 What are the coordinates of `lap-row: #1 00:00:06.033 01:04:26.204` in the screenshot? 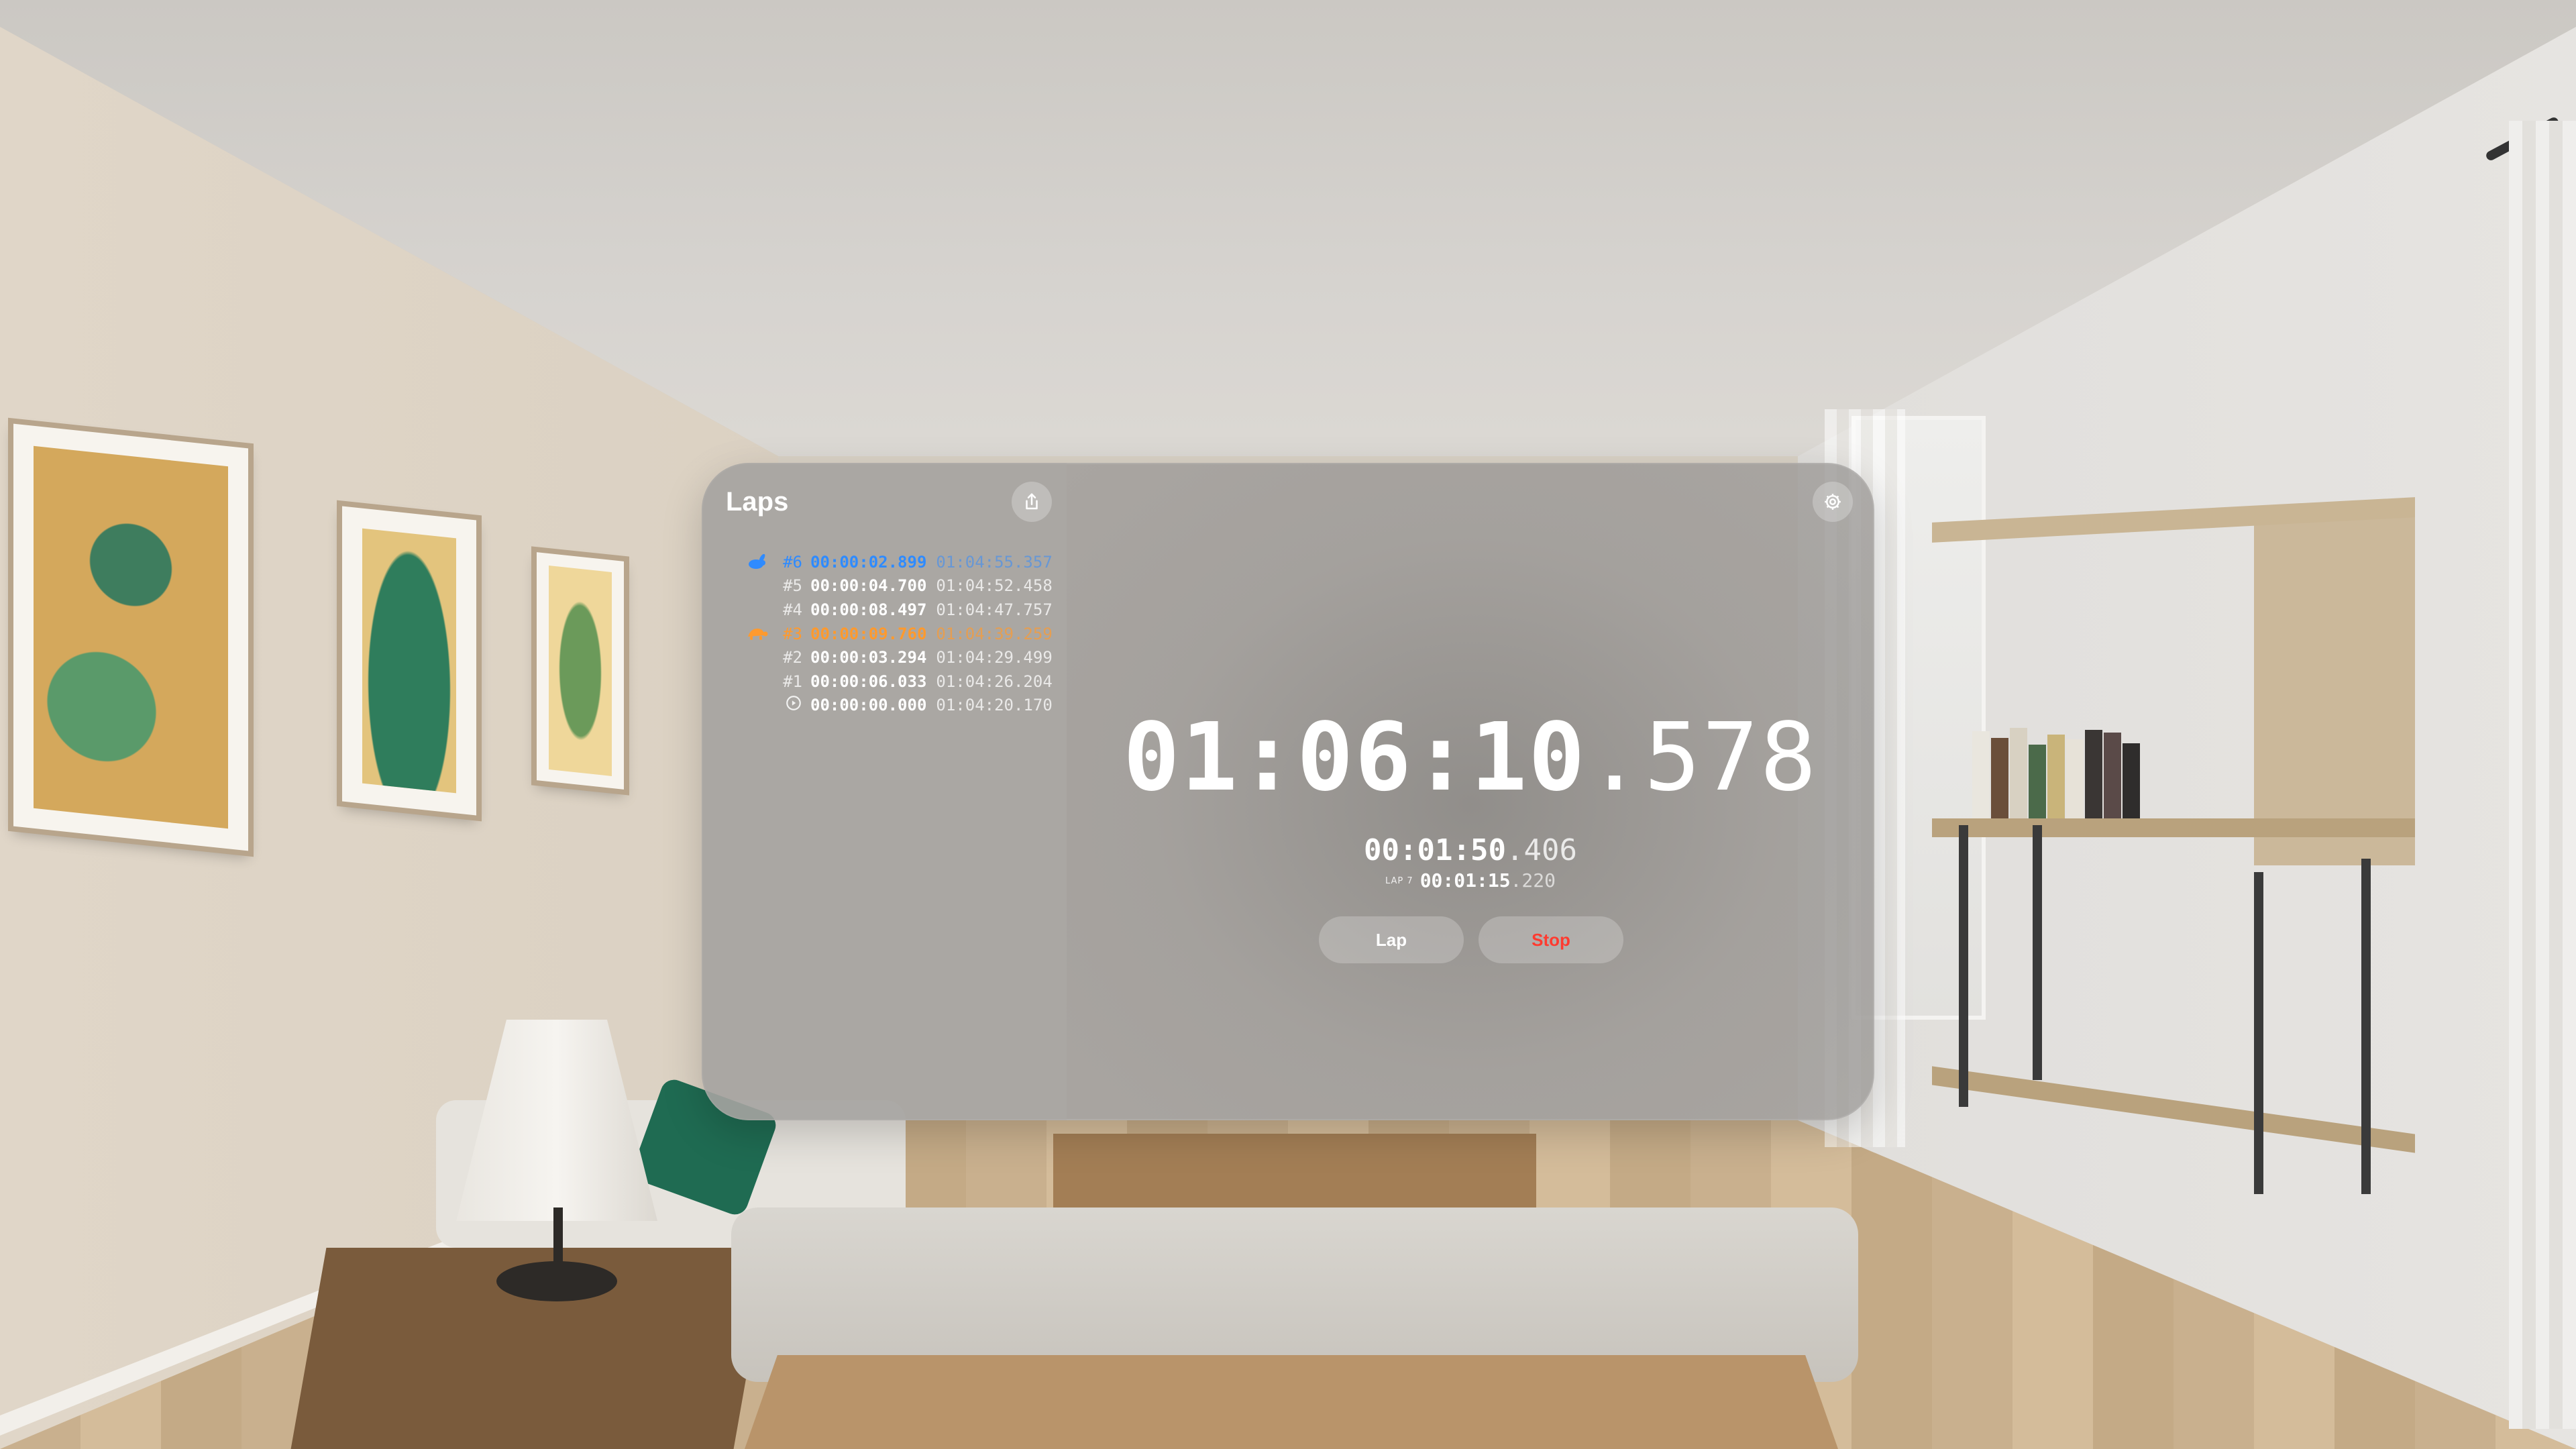 It's located at (899, 681).